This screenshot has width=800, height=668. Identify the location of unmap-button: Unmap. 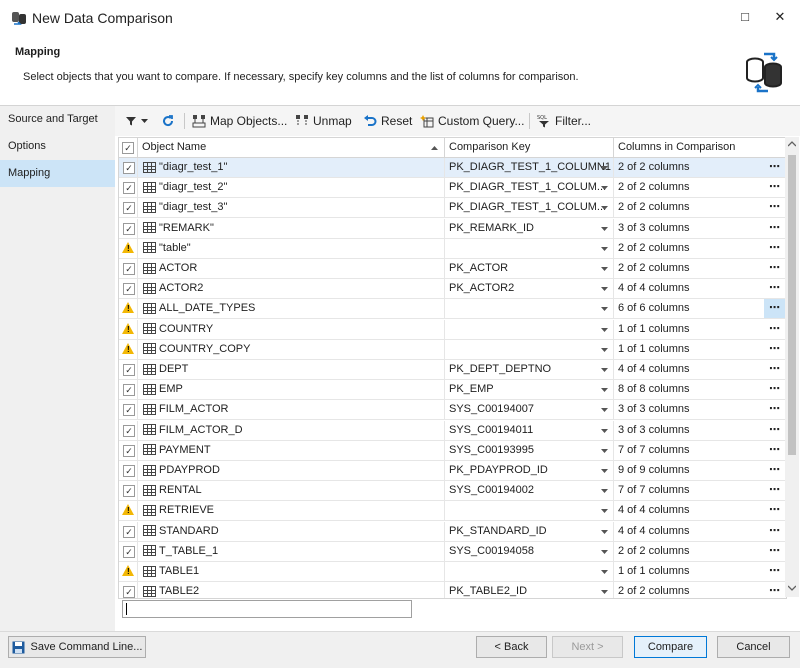
(323, 121).